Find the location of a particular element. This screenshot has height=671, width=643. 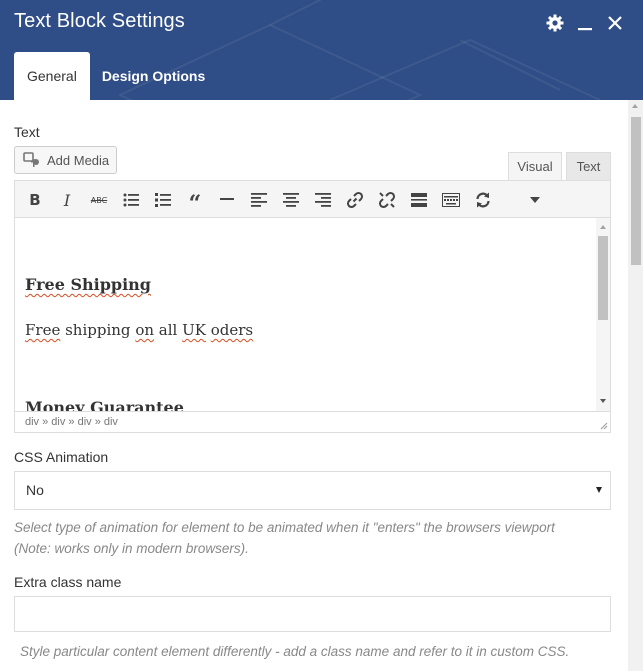

content-heading: Free Shipping is located at coordinates (88, 284).